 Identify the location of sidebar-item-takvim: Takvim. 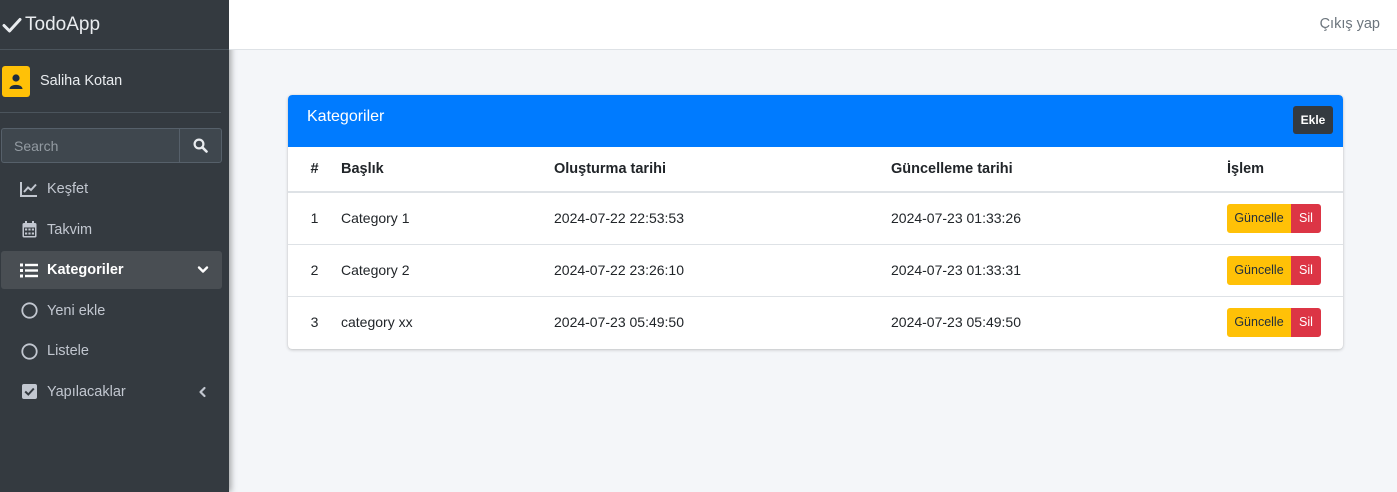
(111, 230).